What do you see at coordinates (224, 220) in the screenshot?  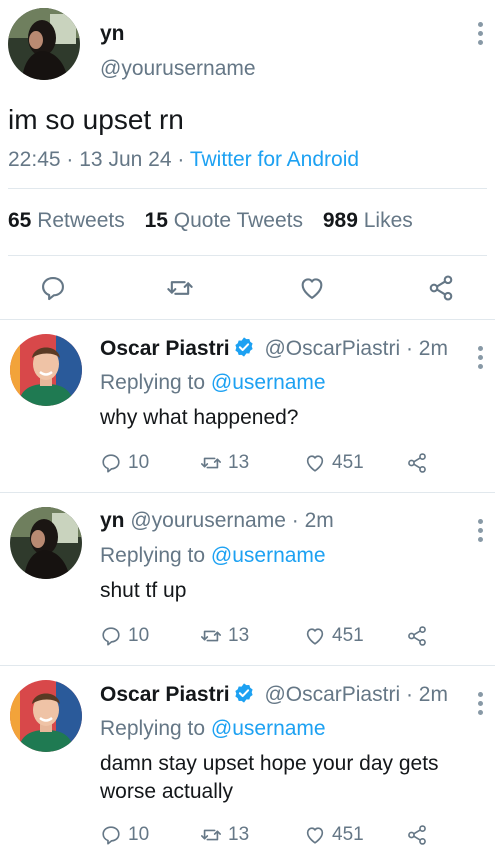 I see `quote-tweets-stat: 15 Quote Tweets` at bounding box center [224, 220].